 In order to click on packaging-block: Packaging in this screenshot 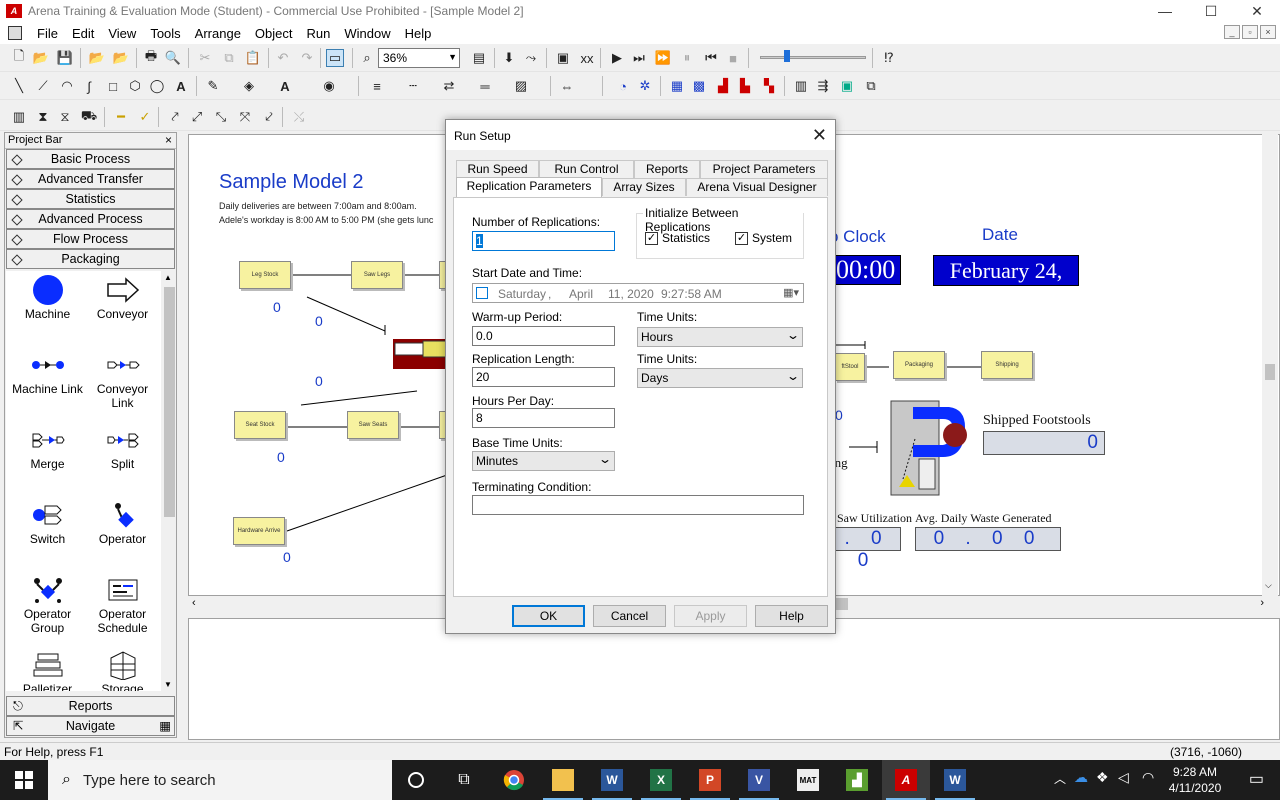, I will do `click(919, 365)`.